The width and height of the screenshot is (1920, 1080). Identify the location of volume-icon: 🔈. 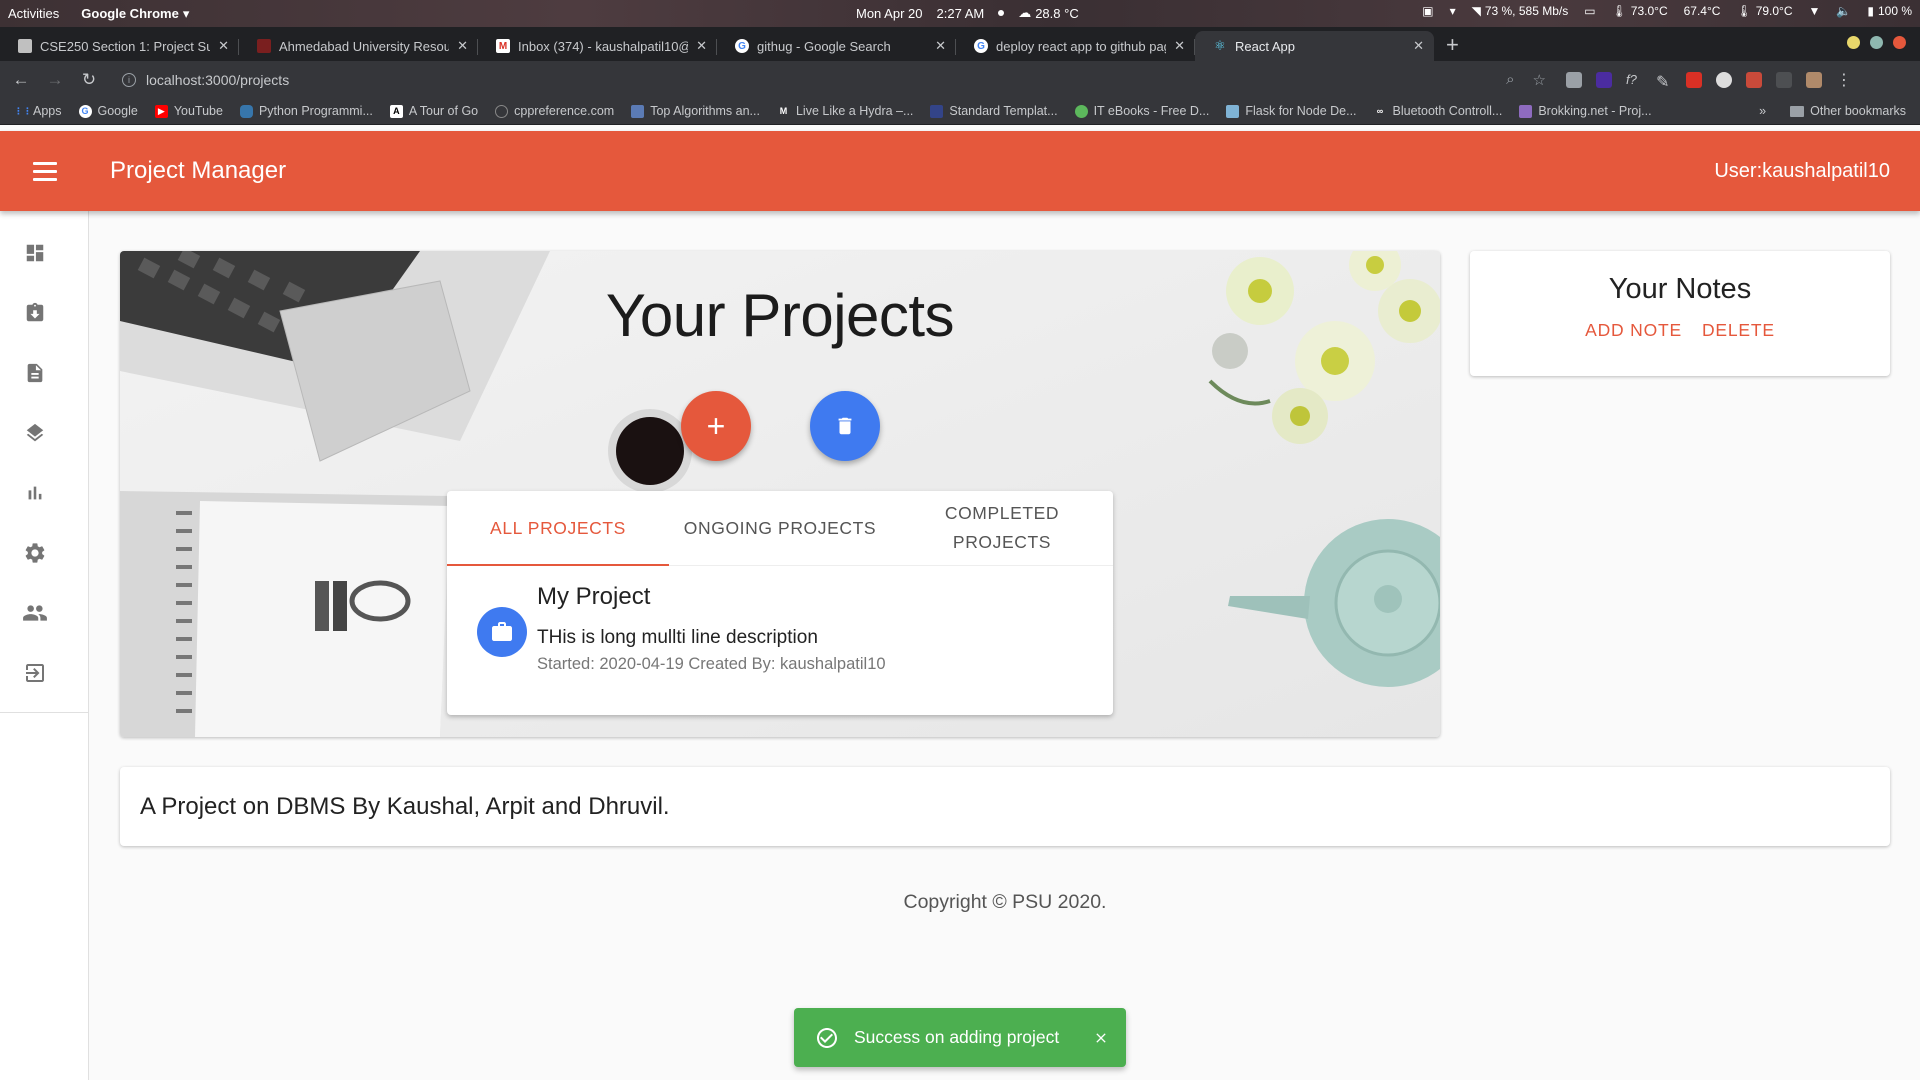
(1844, 11).